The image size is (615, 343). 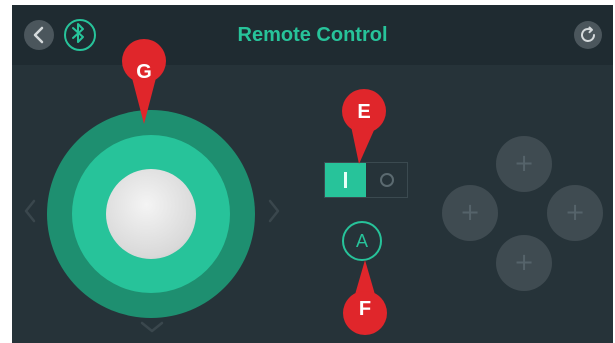 What do you see at coordinates (364, 126) in the screenshot?
I see `marker-e-pin-icon` at bounding box center [364, 126].